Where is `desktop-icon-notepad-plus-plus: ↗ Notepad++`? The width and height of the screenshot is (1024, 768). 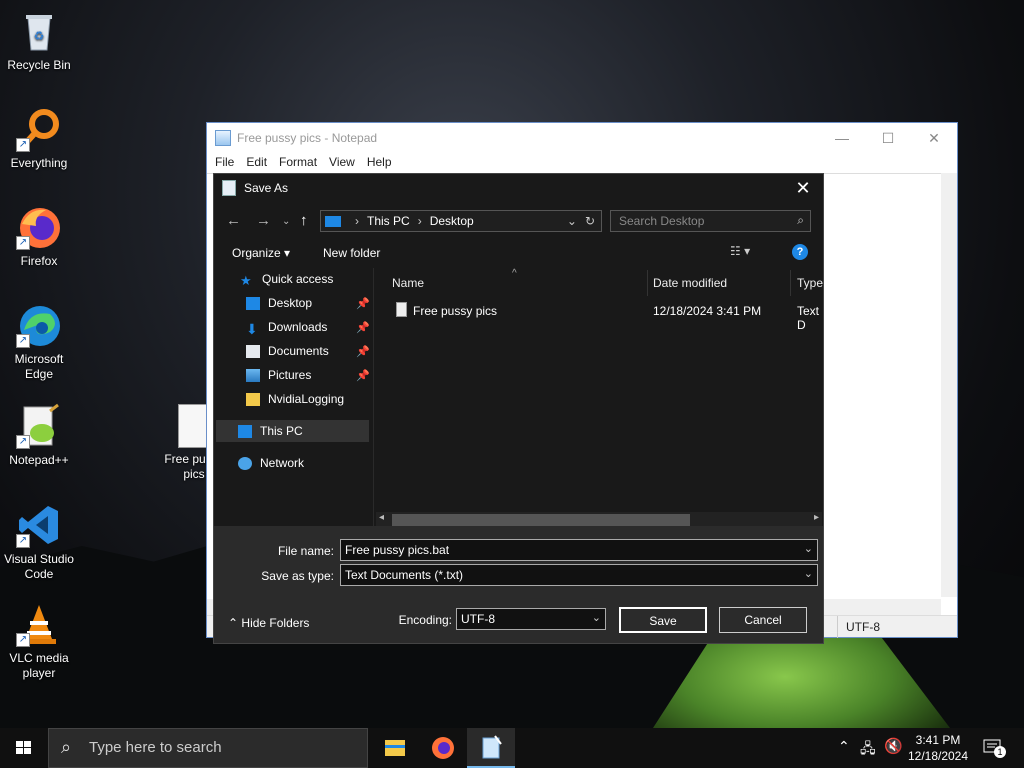
desktop-icon-notepad-plus-plus: ↗ Notepad++ is located at coordinates (39, 435).